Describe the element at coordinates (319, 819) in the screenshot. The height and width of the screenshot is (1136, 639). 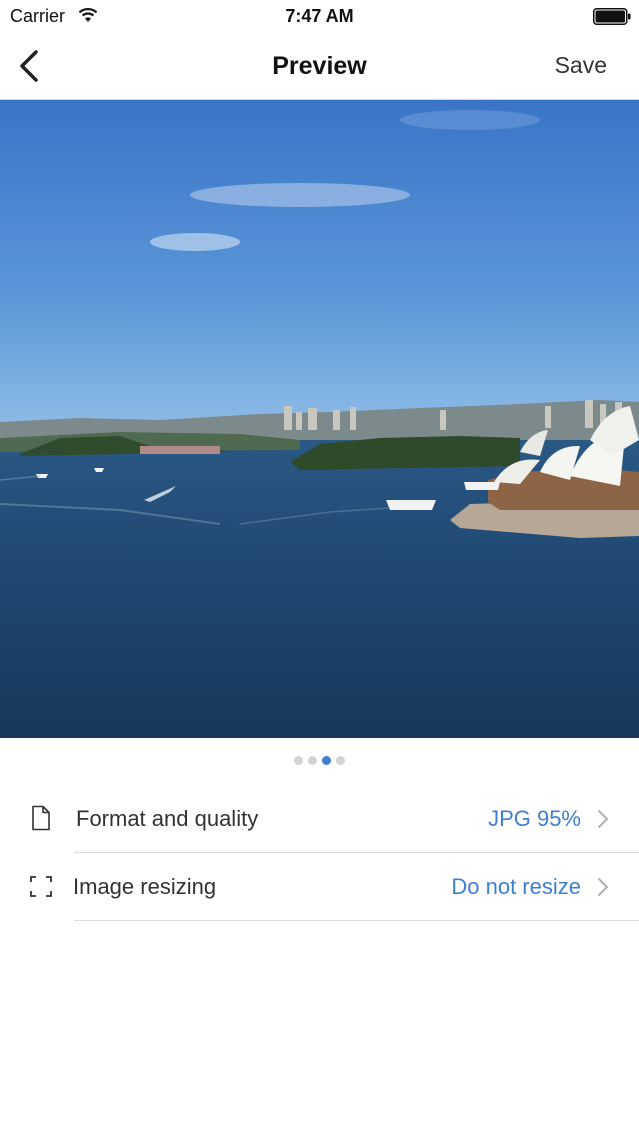
I see `format-quality-row: Format and quality JPG 95%` at that location.